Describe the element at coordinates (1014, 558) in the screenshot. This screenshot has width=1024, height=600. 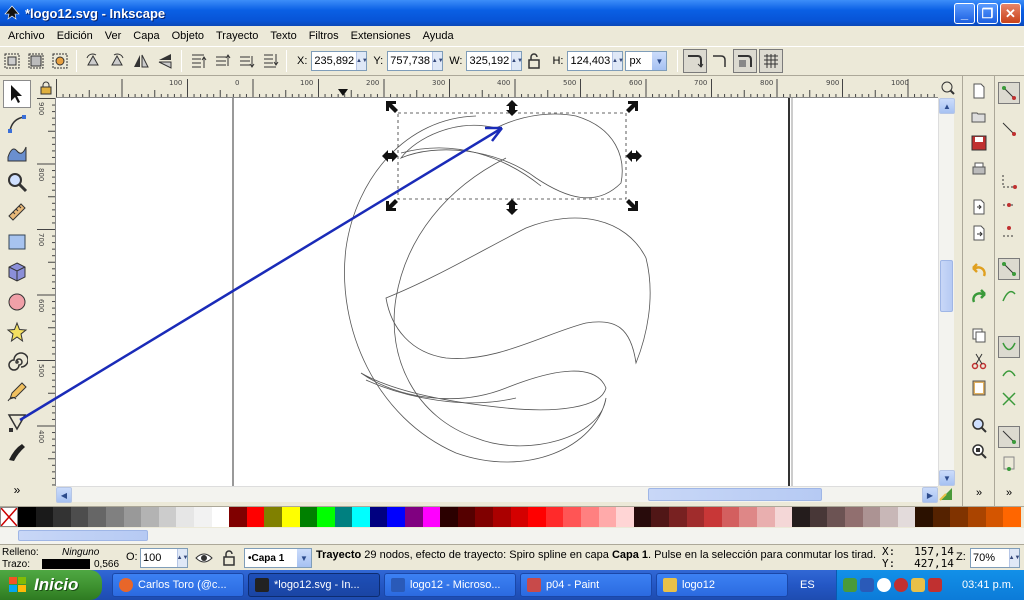
I see `zoom-spin-arrows: ▲▼` at that location.